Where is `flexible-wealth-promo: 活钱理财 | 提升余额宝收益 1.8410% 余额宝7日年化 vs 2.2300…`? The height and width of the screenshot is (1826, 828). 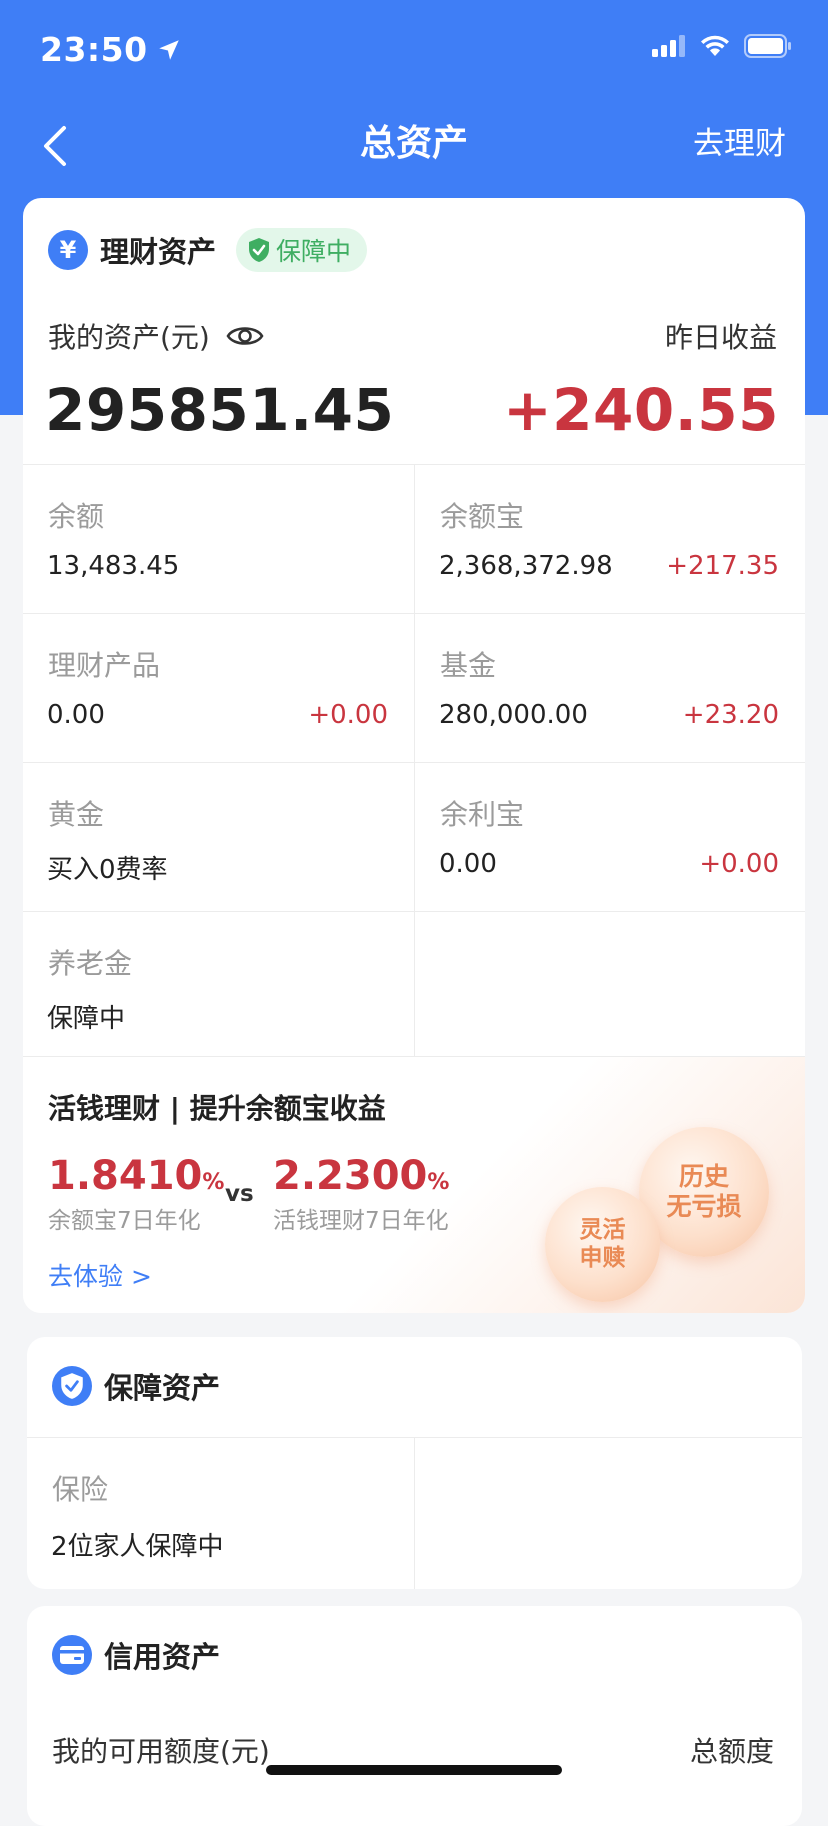
flexible-wealth-promo: 活钱理财 | 提升余额宝收益 1.8410% 余额宝7日年化 vs 2.2300… is located at coordinates (414, 1184).